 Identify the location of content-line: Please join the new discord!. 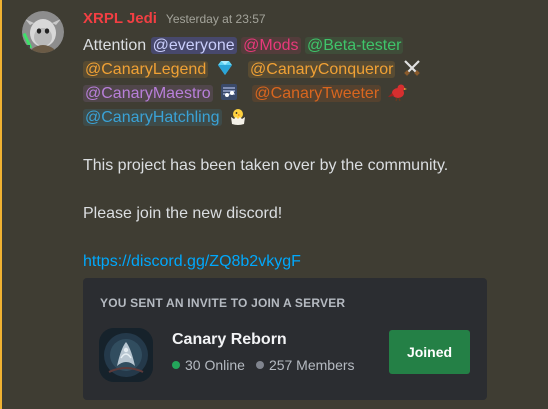
(303, 214).